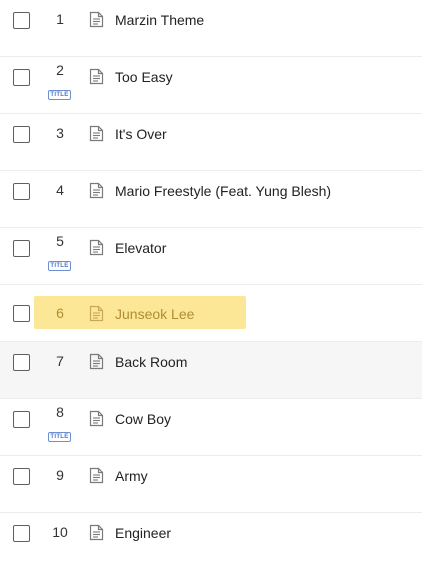 This screenshot has width=422, height=570. I want to click on track-number: 8, so click(60, 412).